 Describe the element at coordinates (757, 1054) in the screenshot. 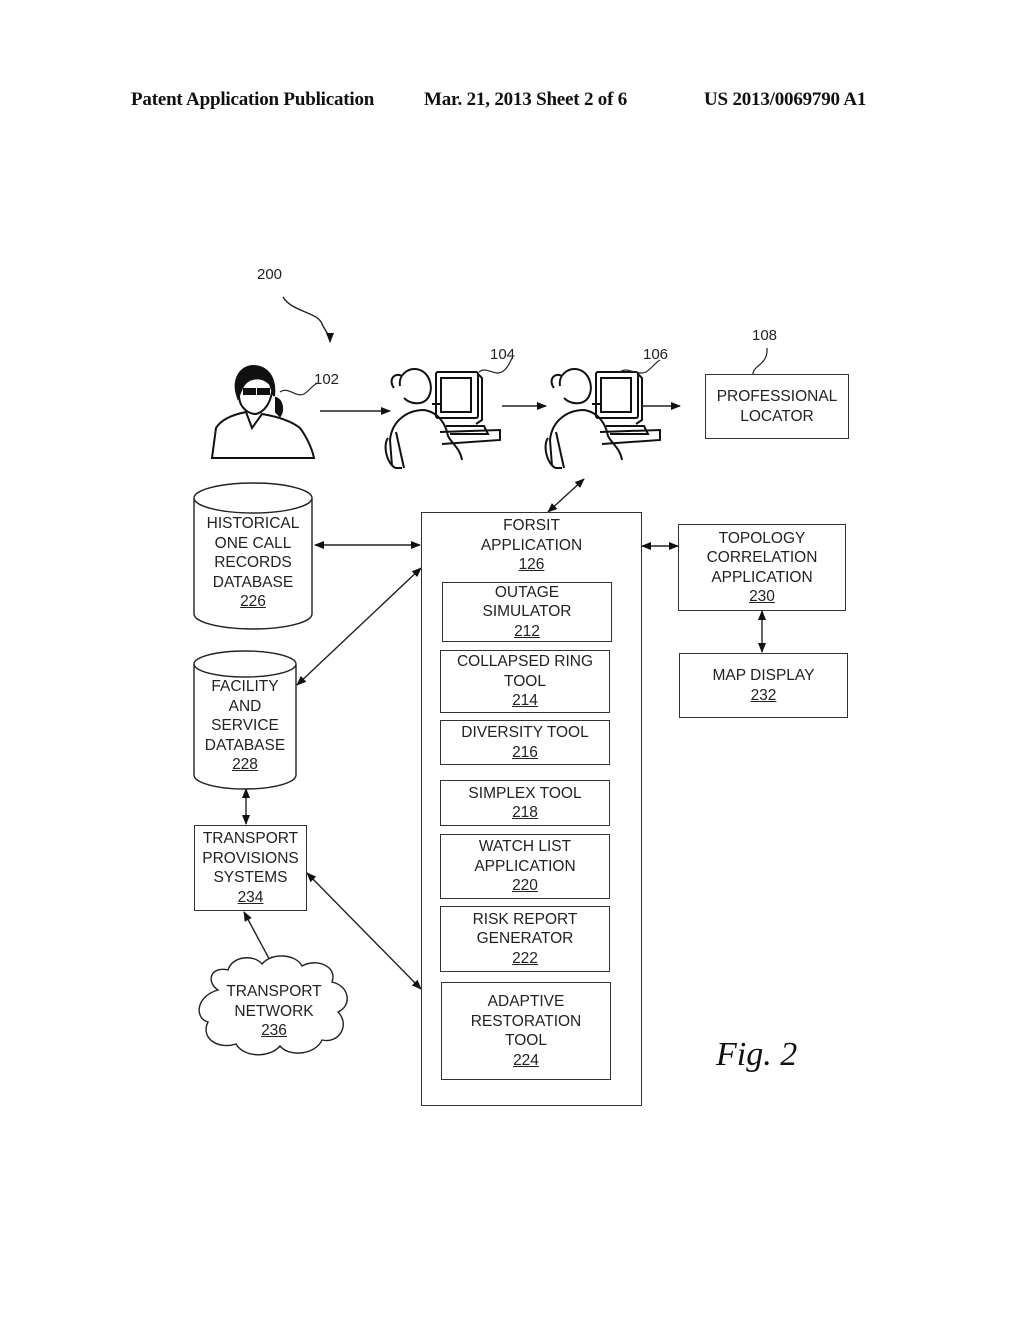

I see `figure-caption: Fig. 2` at that location.